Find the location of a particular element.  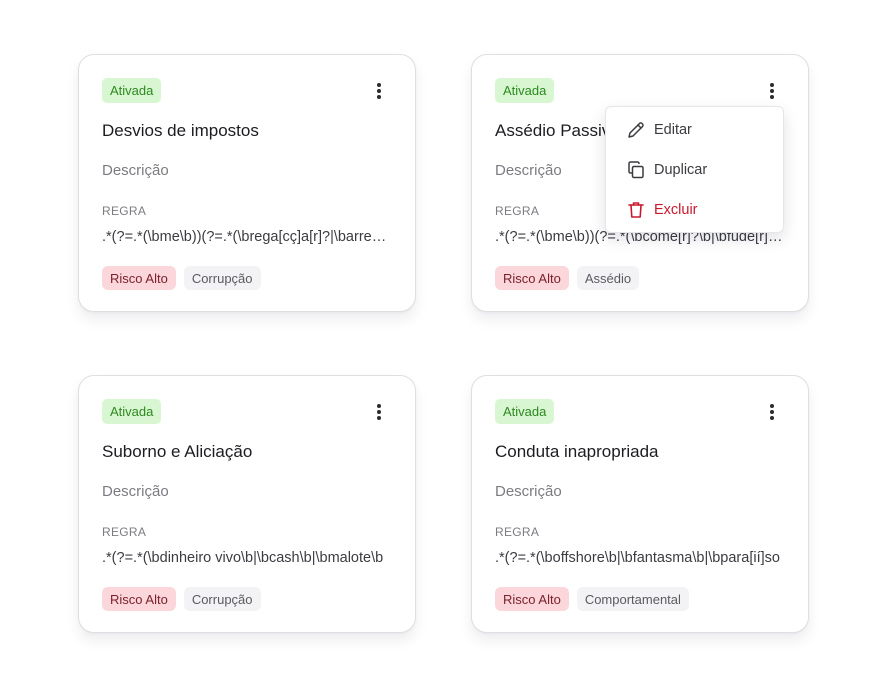

card-title: Desvios de impostos is located at coordinates (180, 130).